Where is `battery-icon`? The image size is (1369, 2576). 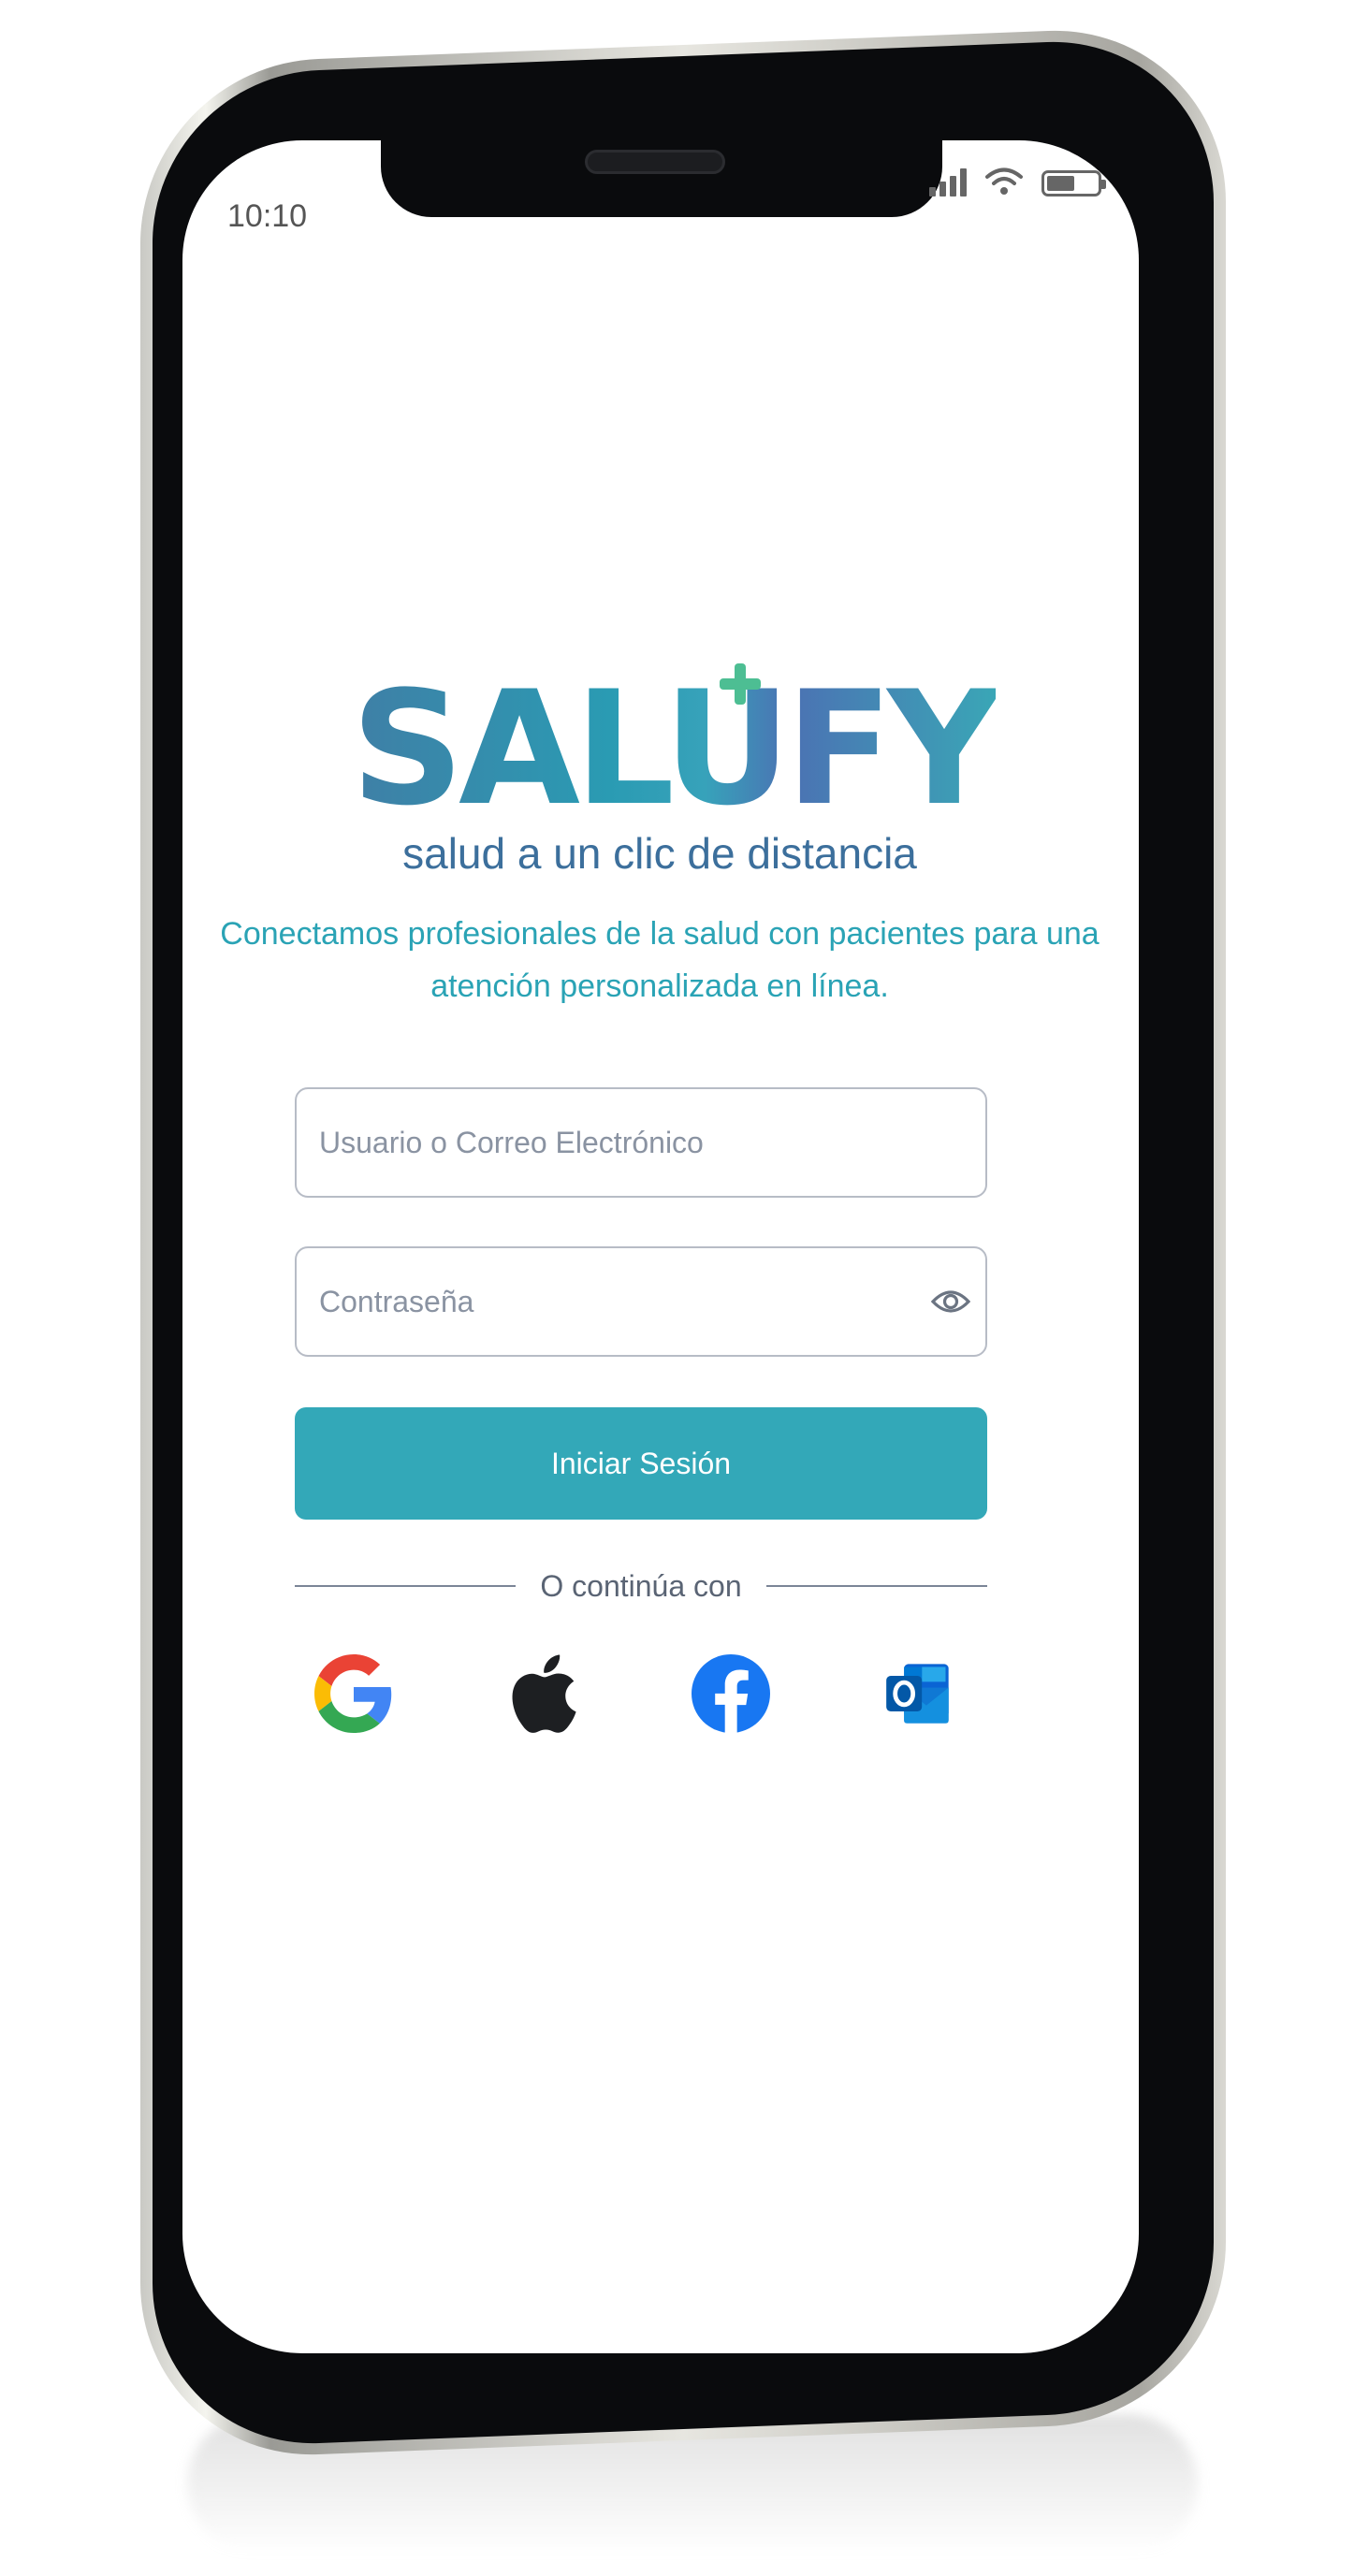 battery-icon is located at coordinates (1073, 183).